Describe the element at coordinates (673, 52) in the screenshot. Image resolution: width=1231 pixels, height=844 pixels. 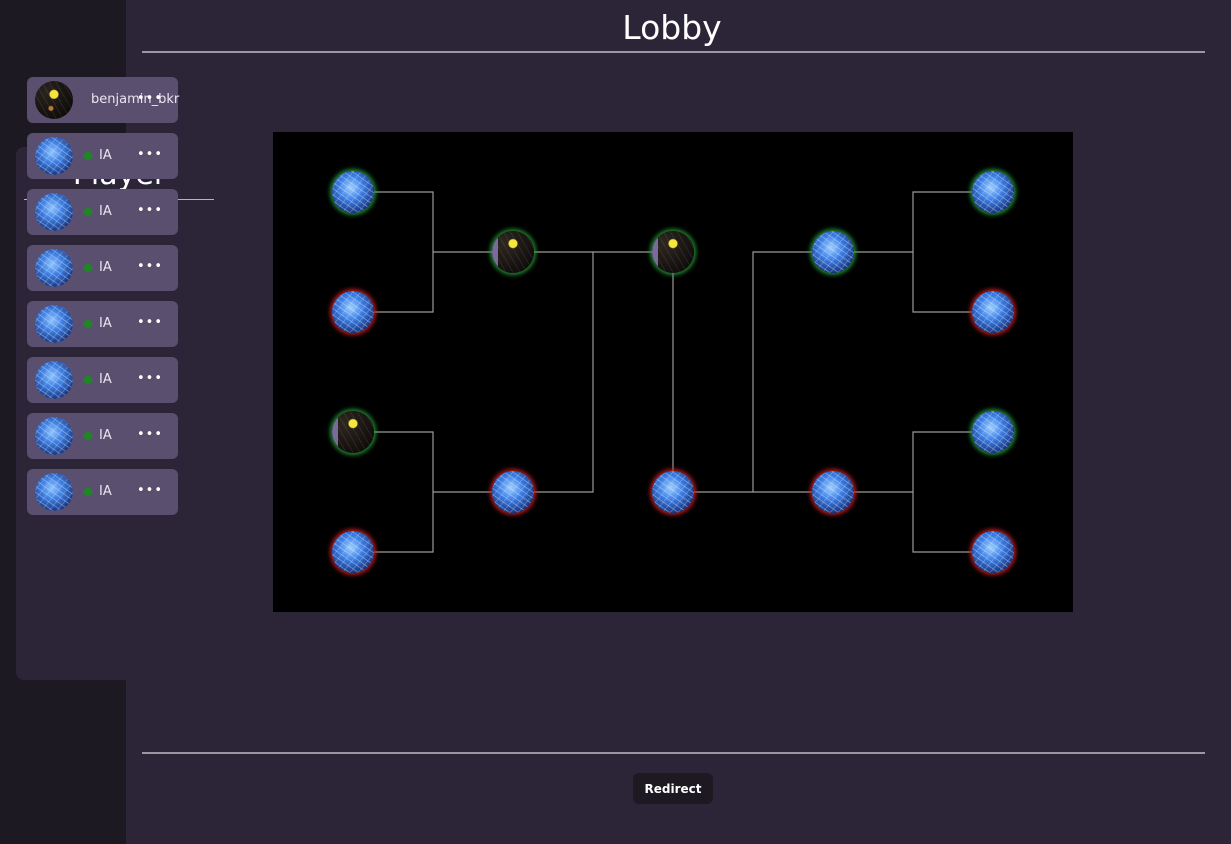
I see `title-divider` at that location.